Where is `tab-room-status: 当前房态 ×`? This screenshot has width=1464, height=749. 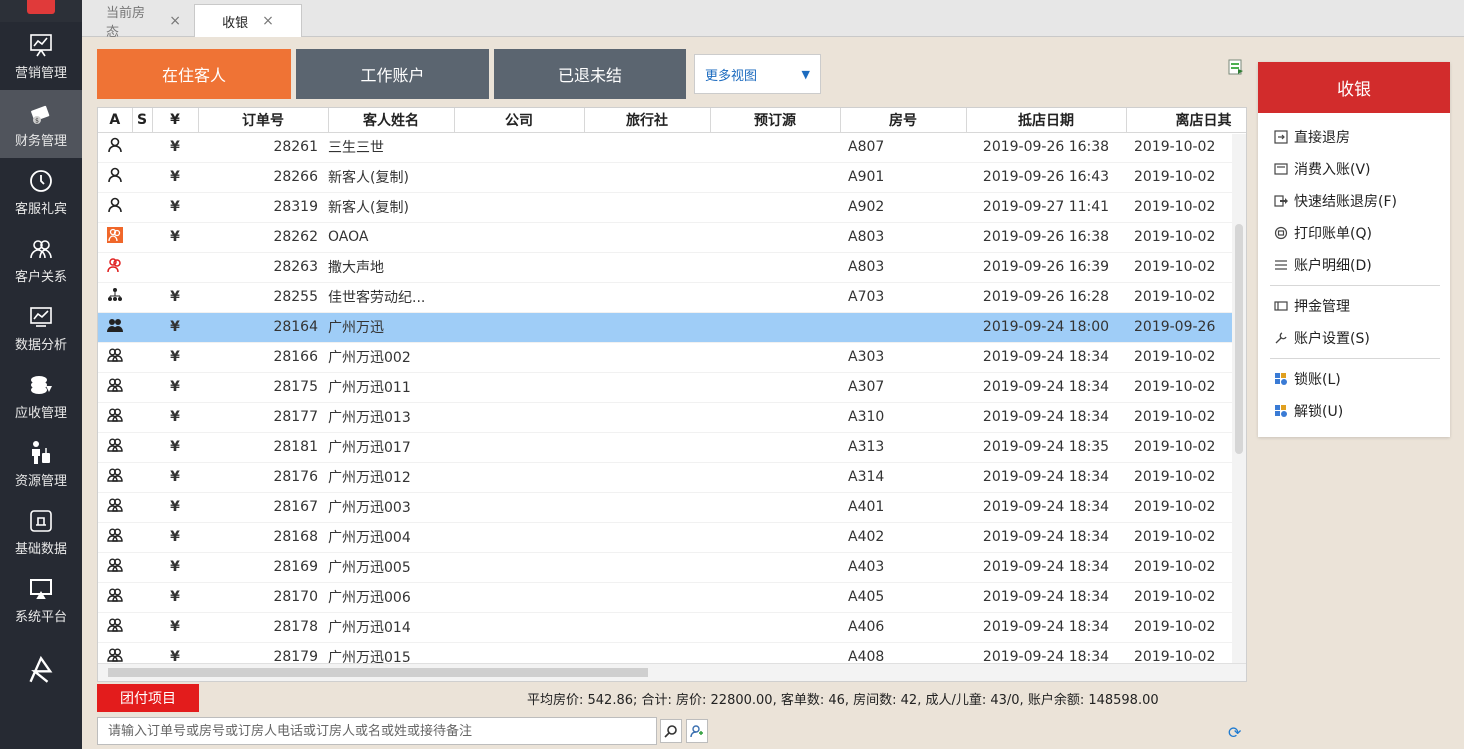 tab-room-status: 当前房态 × is located at coordinates (143, 22).